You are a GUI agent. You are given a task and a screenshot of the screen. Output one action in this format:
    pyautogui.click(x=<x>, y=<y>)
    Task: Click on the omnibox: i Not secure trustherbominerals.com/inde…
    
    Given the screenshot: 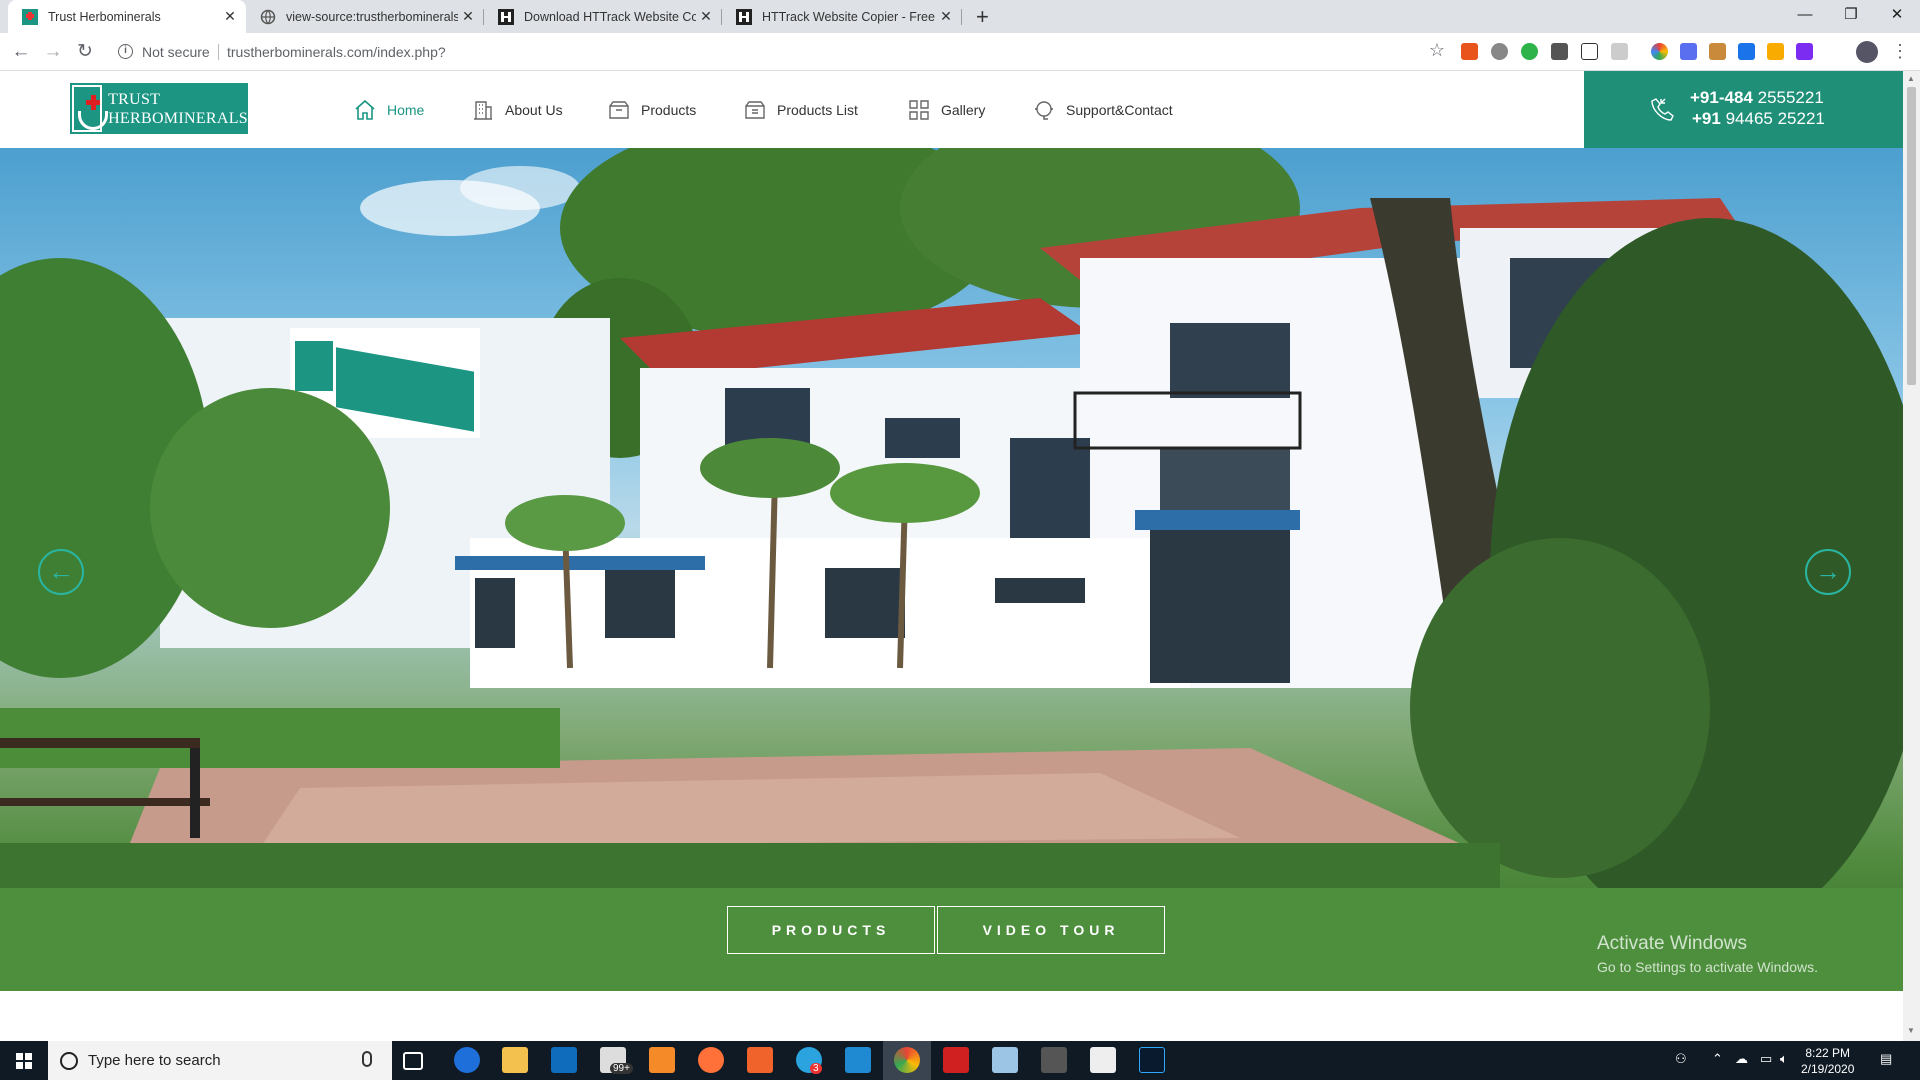 What is the action you would take?
    pyautogui.click(x=782, y=52)
    